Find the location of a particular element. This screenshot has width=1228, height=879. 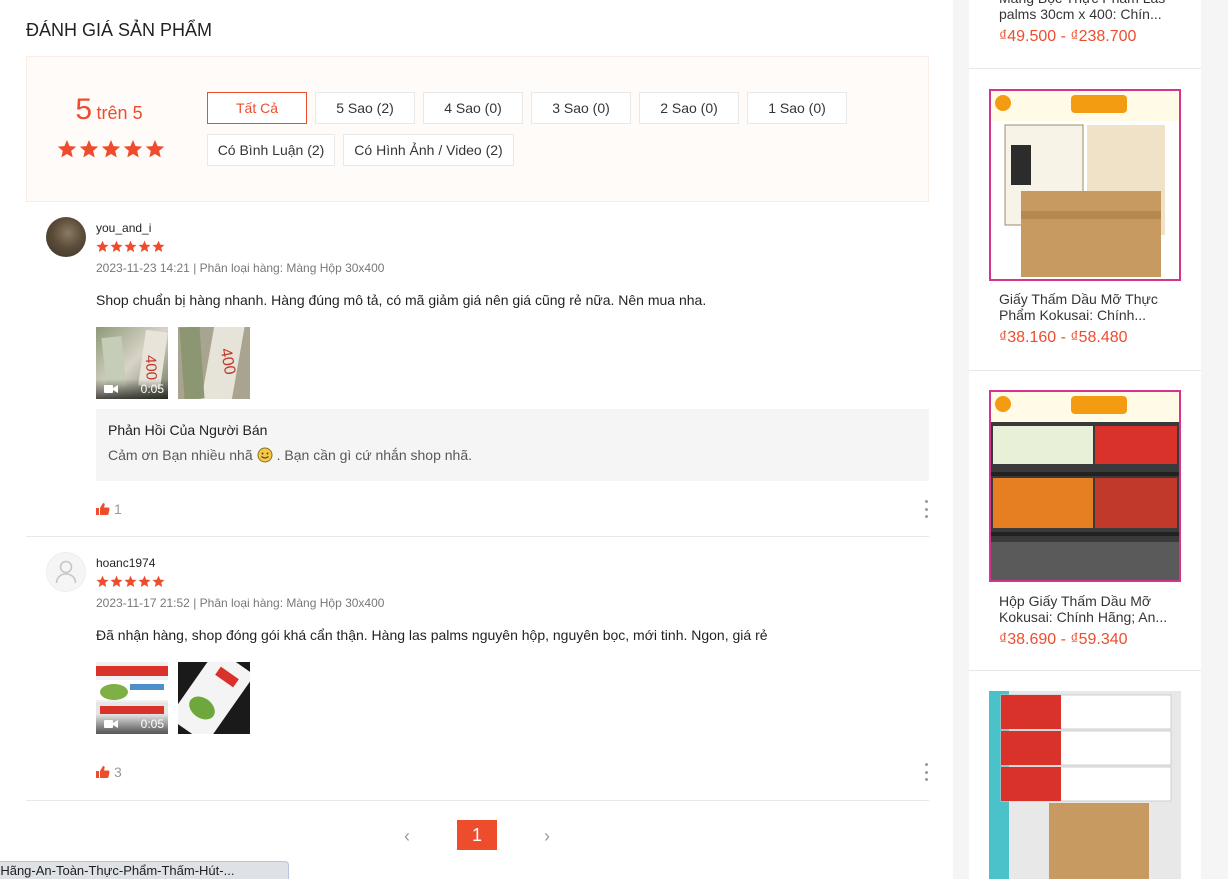

score-value: 5 is located at coordinates (84, 109).